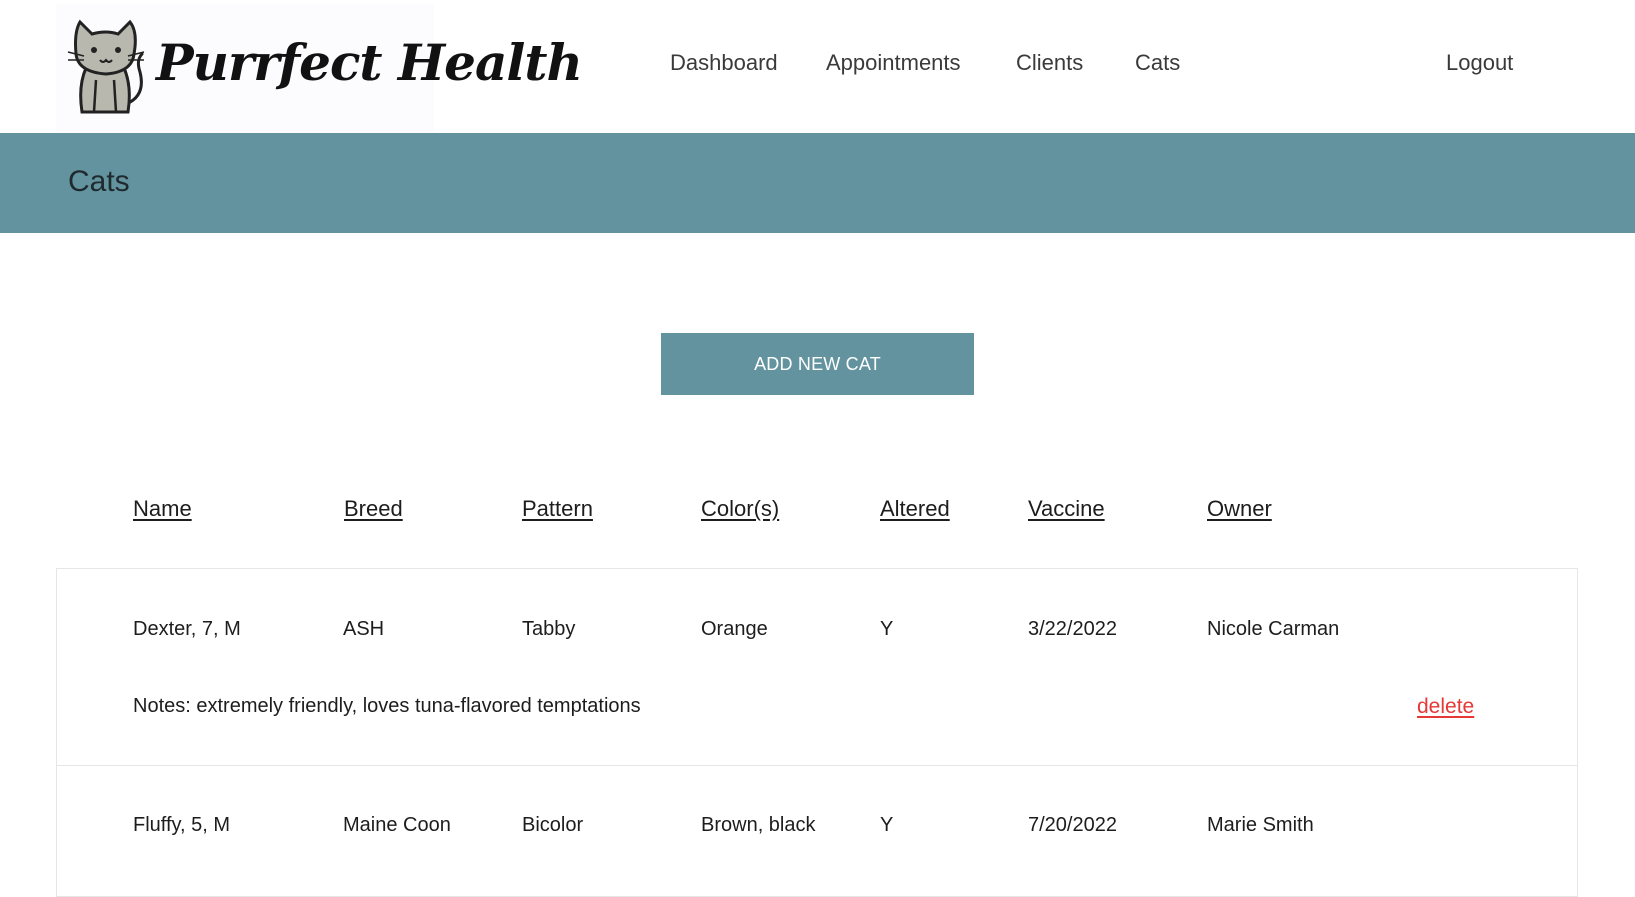  I want to click on page-title: Cats, so click(99, 181).